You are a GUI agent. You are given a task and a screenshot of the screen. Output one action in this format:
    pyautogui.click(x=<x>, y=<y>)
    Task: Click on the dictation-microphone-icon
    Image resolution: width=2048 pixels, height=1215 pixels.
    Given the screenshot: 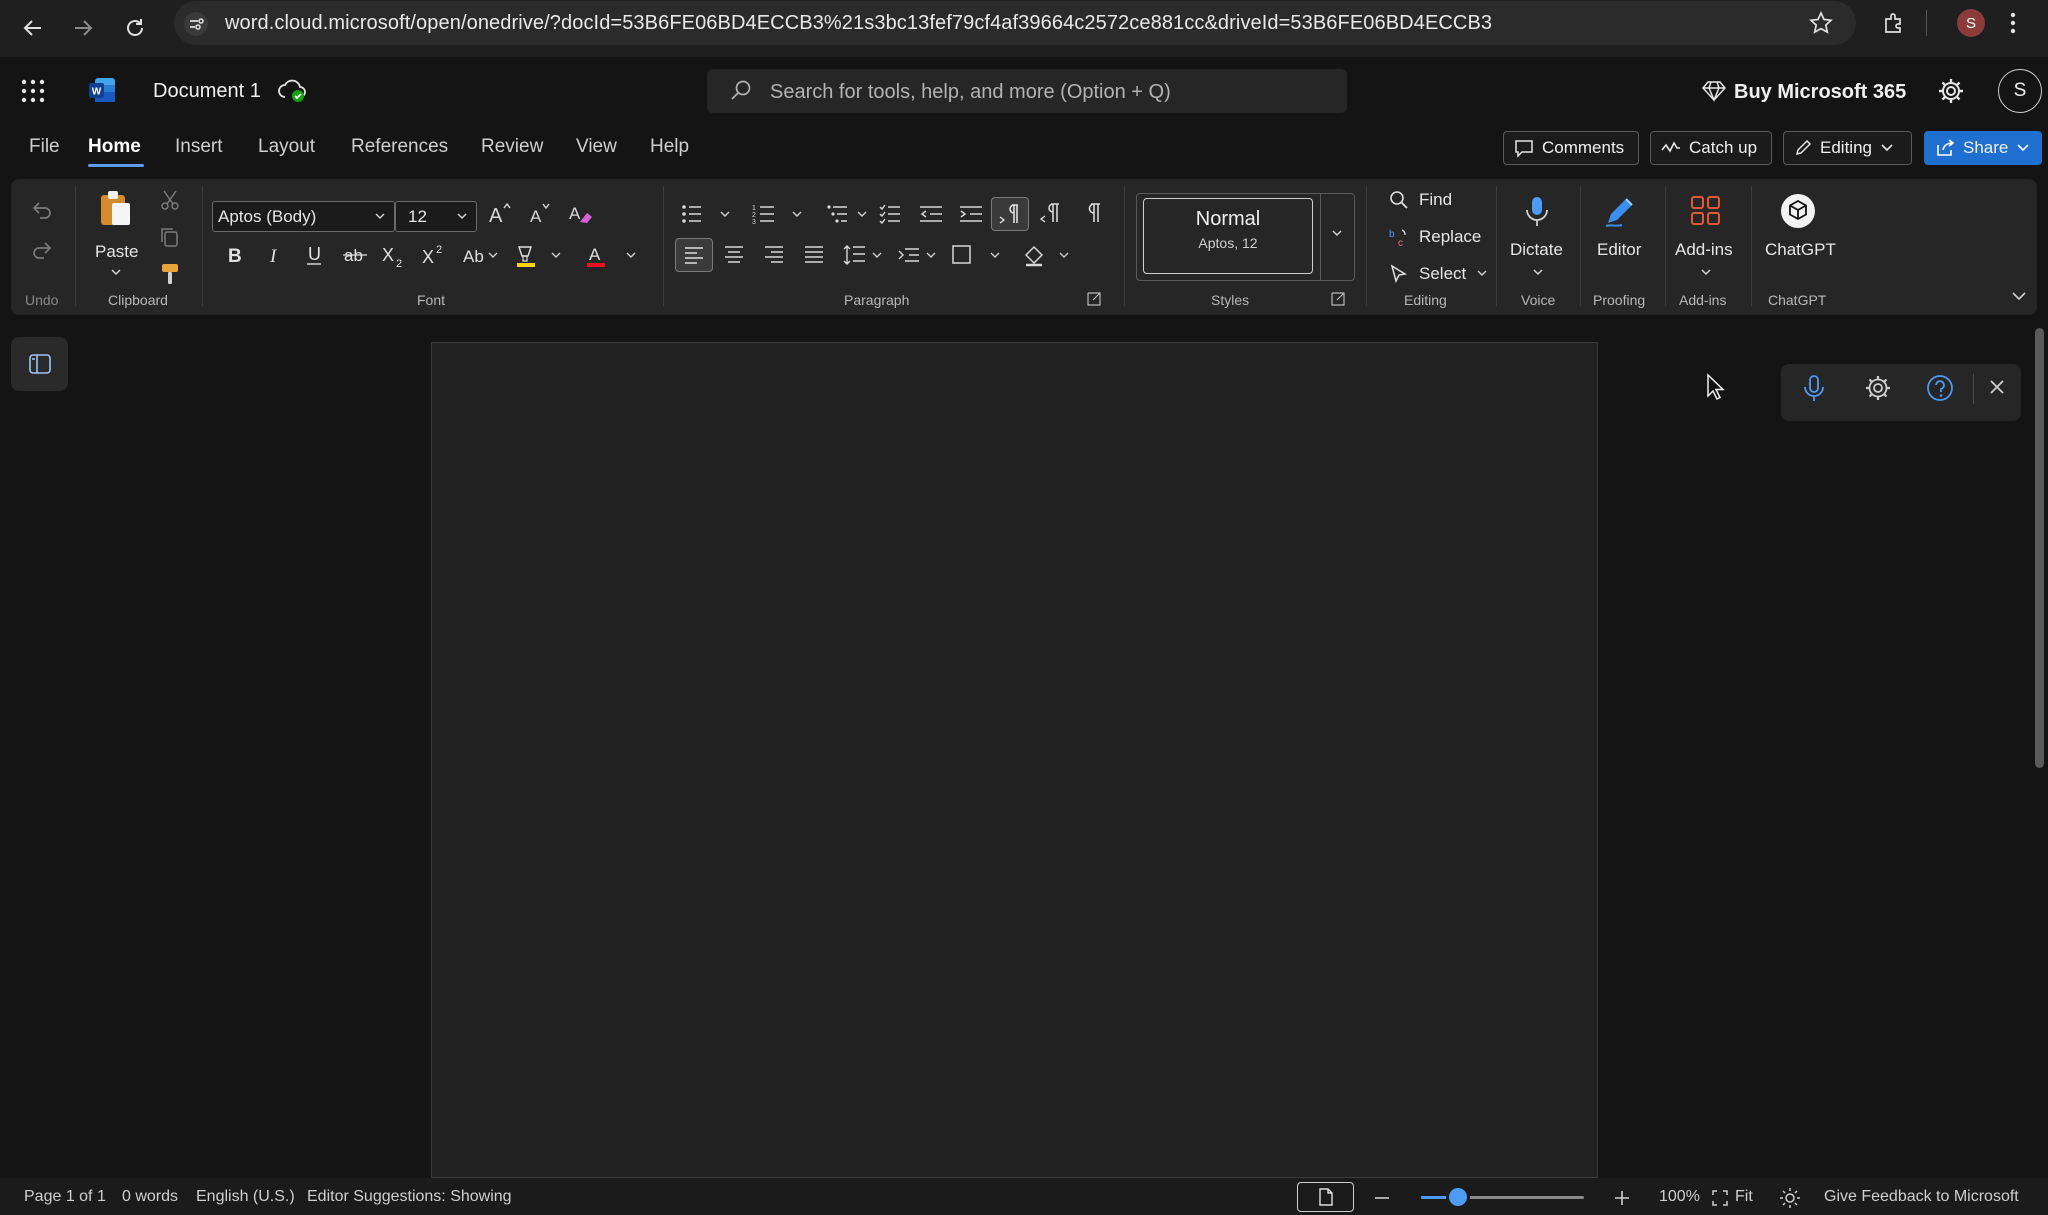 What is the action you would take?
    pyautogui.click(x=1814, y=389)
    